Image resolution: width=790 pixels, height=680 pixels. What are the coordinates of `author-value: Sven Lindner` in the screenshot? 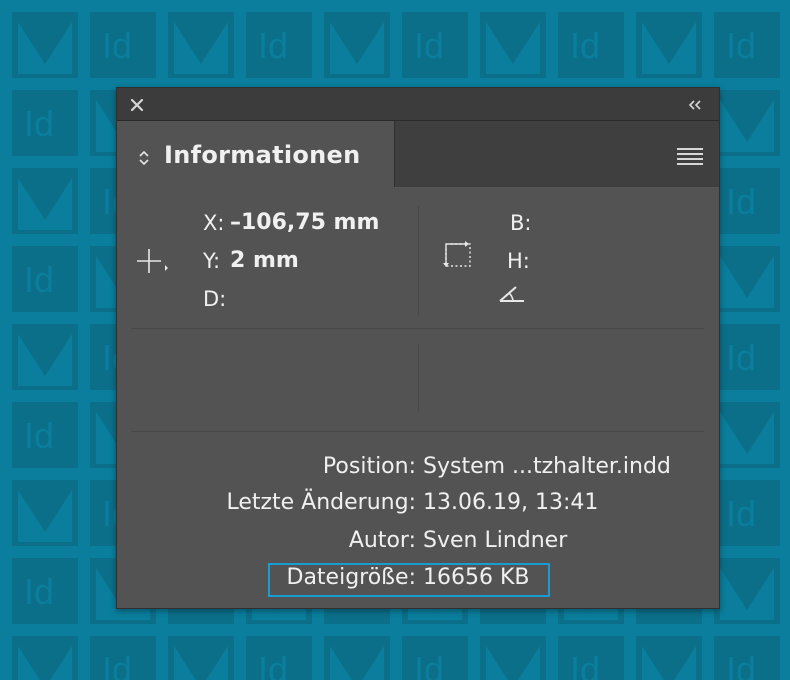 It's located at (495, 540).